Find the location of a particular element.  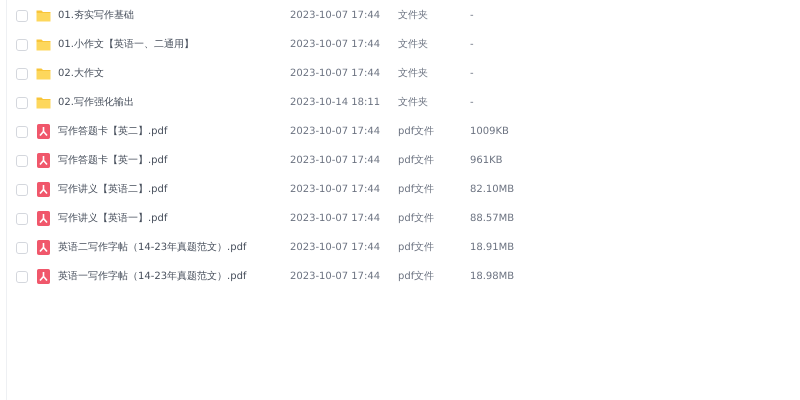

file-name: 写作讲义【英语一】.pdf is located at coordinates (174, 218).